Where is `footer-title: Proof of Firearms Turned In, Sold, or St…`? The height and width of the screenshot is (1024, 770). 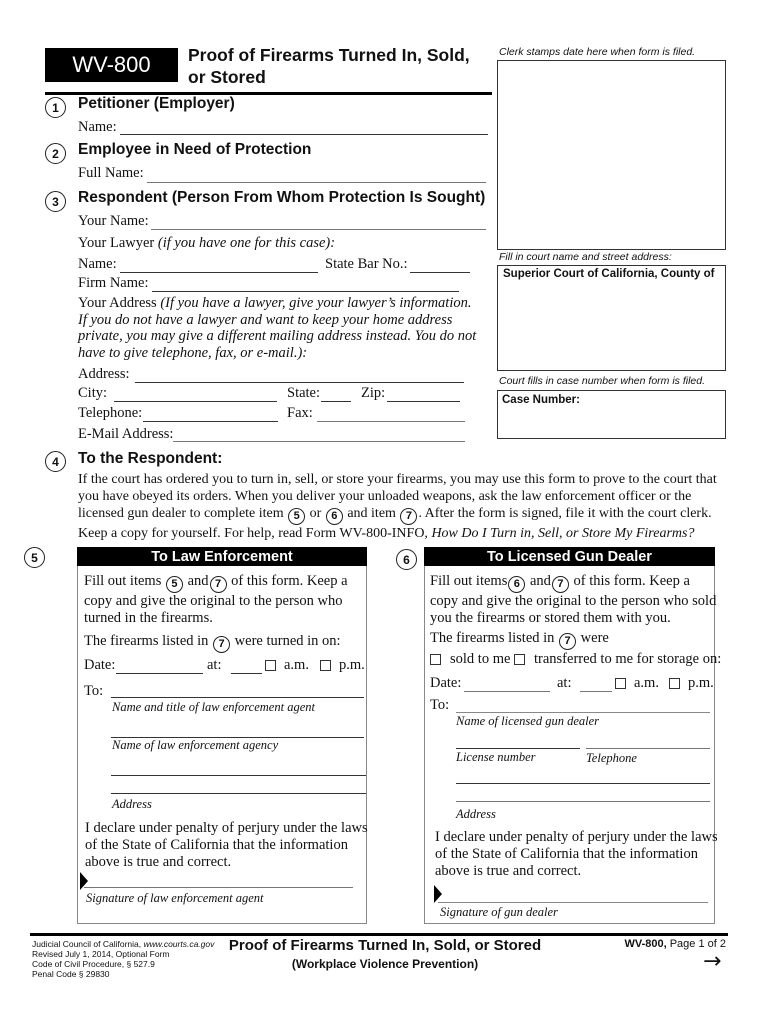
footer-title: Proof of Firearms Turned In, Sold, or St… is located at coordinates (385, 954).